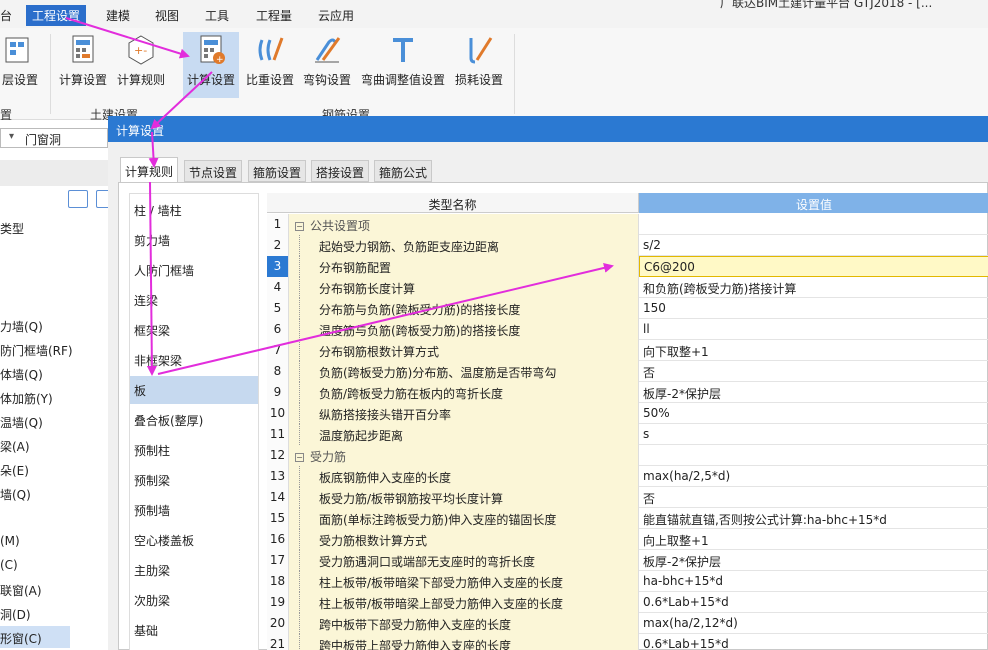 This screenshot has height=650, width=988. I want to click on category-item: 叠合板(整厚), so click(194, 420).